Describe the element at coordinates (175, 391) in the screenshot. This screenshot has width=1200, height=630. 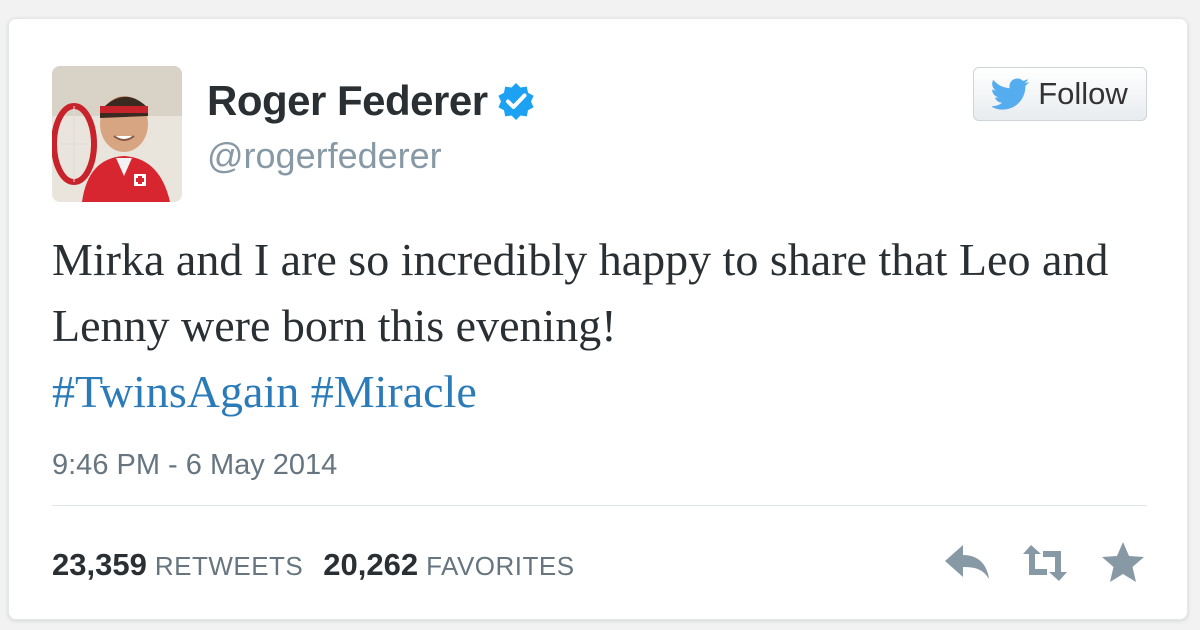
I see `hashtag-link: #TwinsAgain` at that location.